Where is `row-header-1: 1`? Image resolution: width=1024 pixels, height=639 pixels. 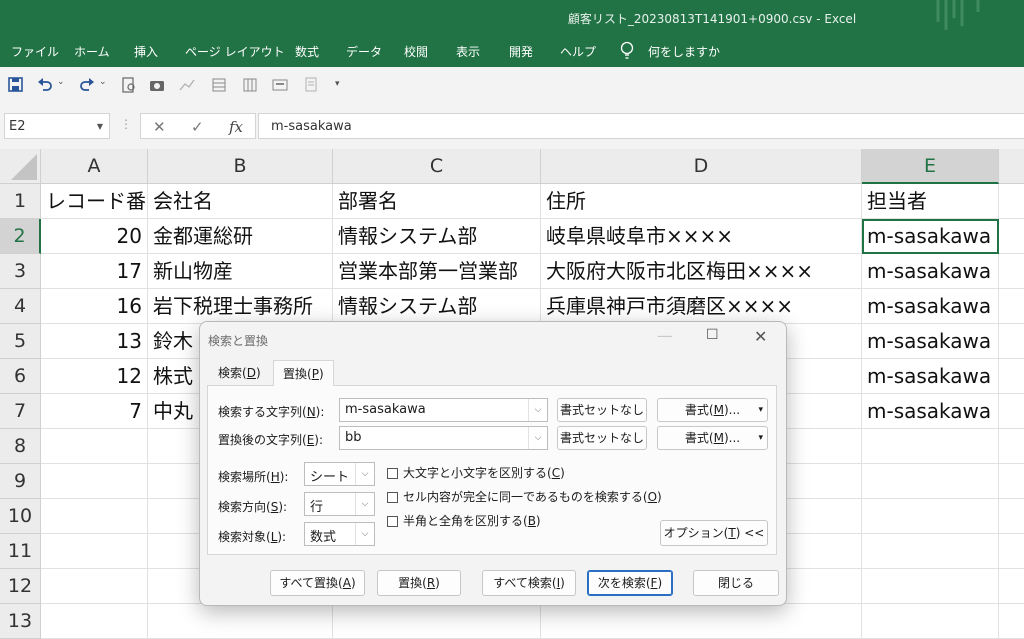 row-header-1: 1 is located at coordinates (20, 201).